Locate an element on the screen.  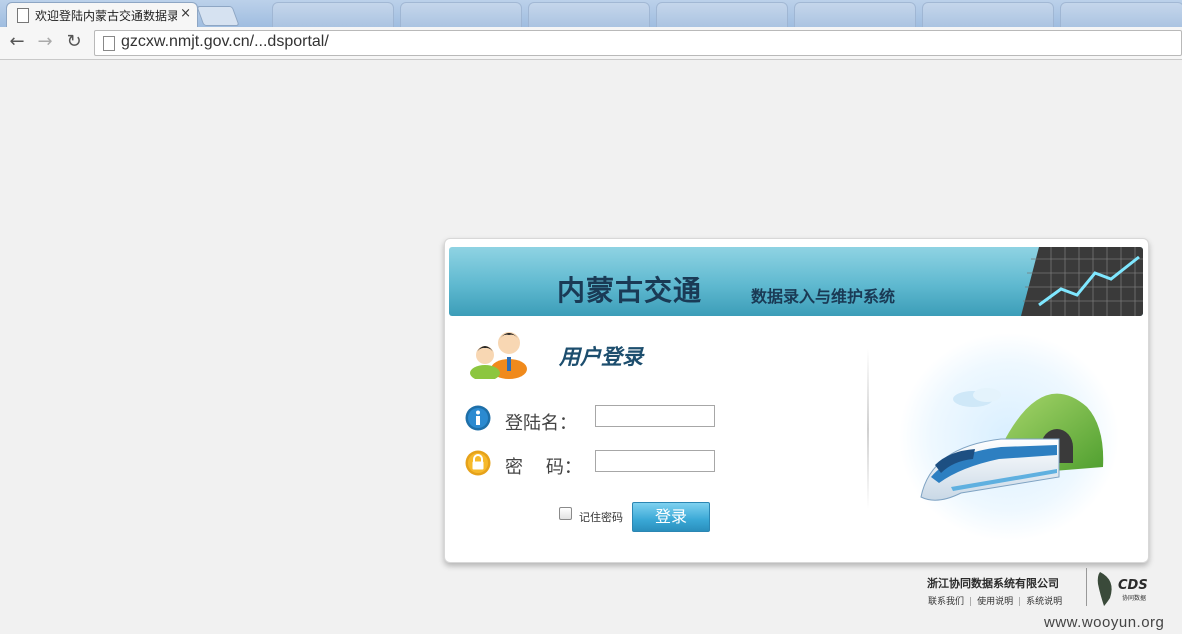
username-input is located at coordinates (655, 416).